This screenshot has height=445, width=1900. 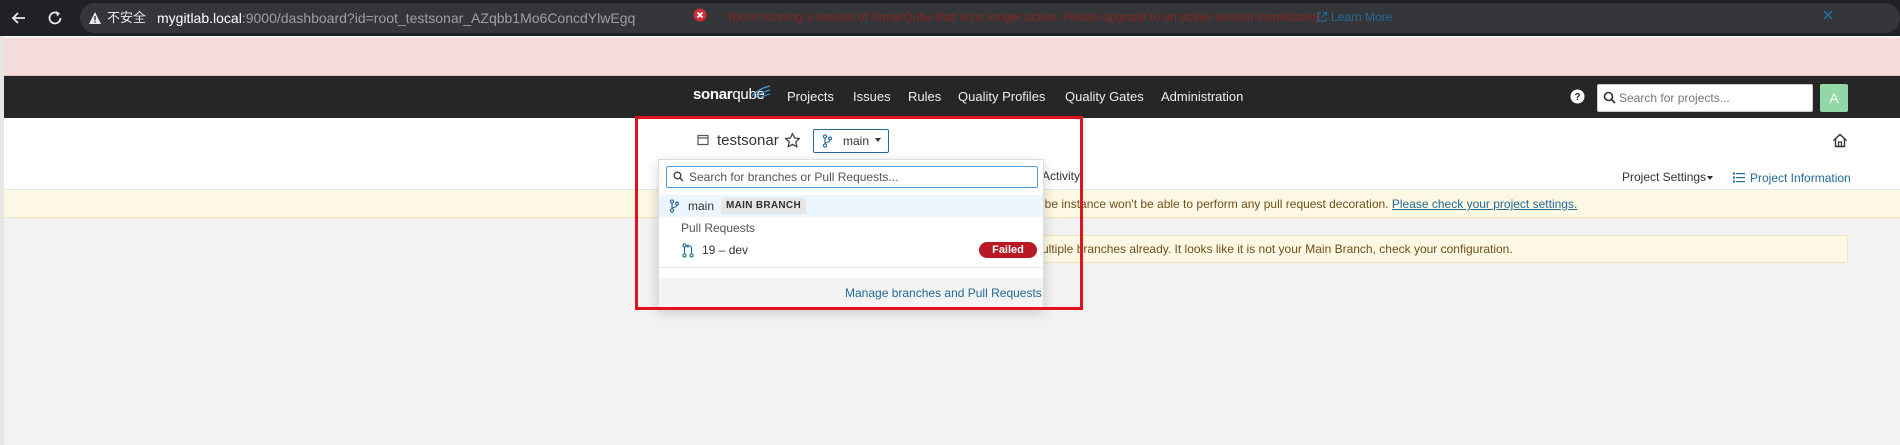 I want to click on home-icon, so click(x=1840, y=140).